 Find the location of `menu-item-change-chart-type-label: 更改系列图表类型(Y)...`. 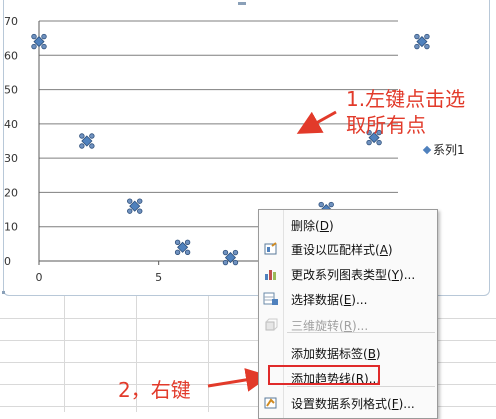

menu-item-change-chart-type-label: 更改系列图表类型(Y)... is located at coordinates (353, 274).